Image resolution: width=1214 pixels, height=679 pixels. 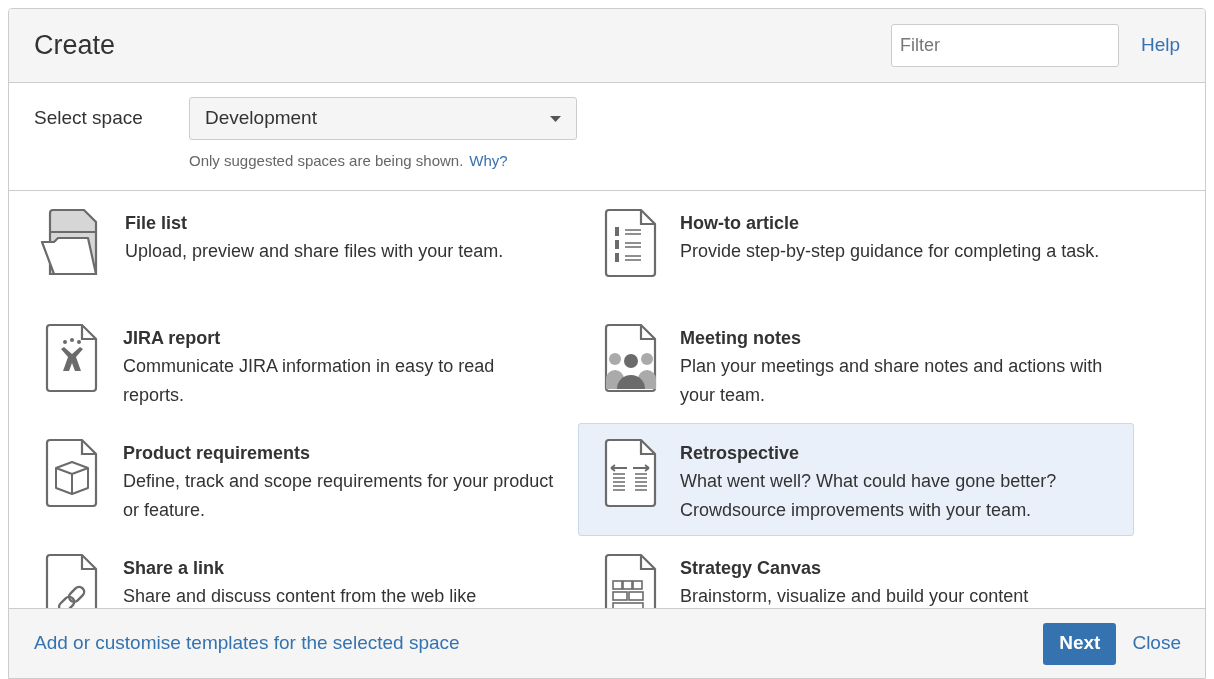 What do you see at coordinates (172, 337) in the screenshot?
I see `template-title: JIRA report` at bounding box center [172, 337].